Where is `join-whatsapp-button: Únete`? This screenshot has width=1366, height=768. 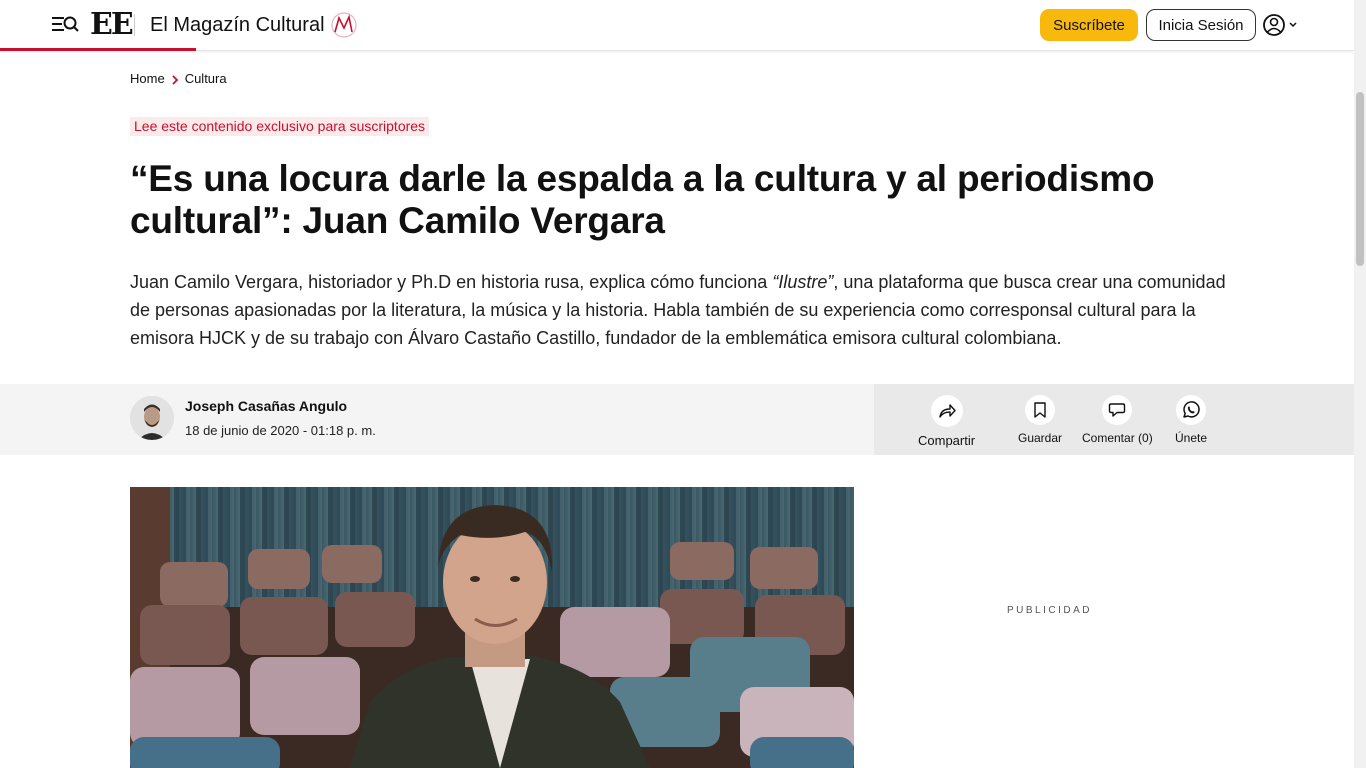
join-whatsapp-button: Únete is located at coordinates (1191, 420).